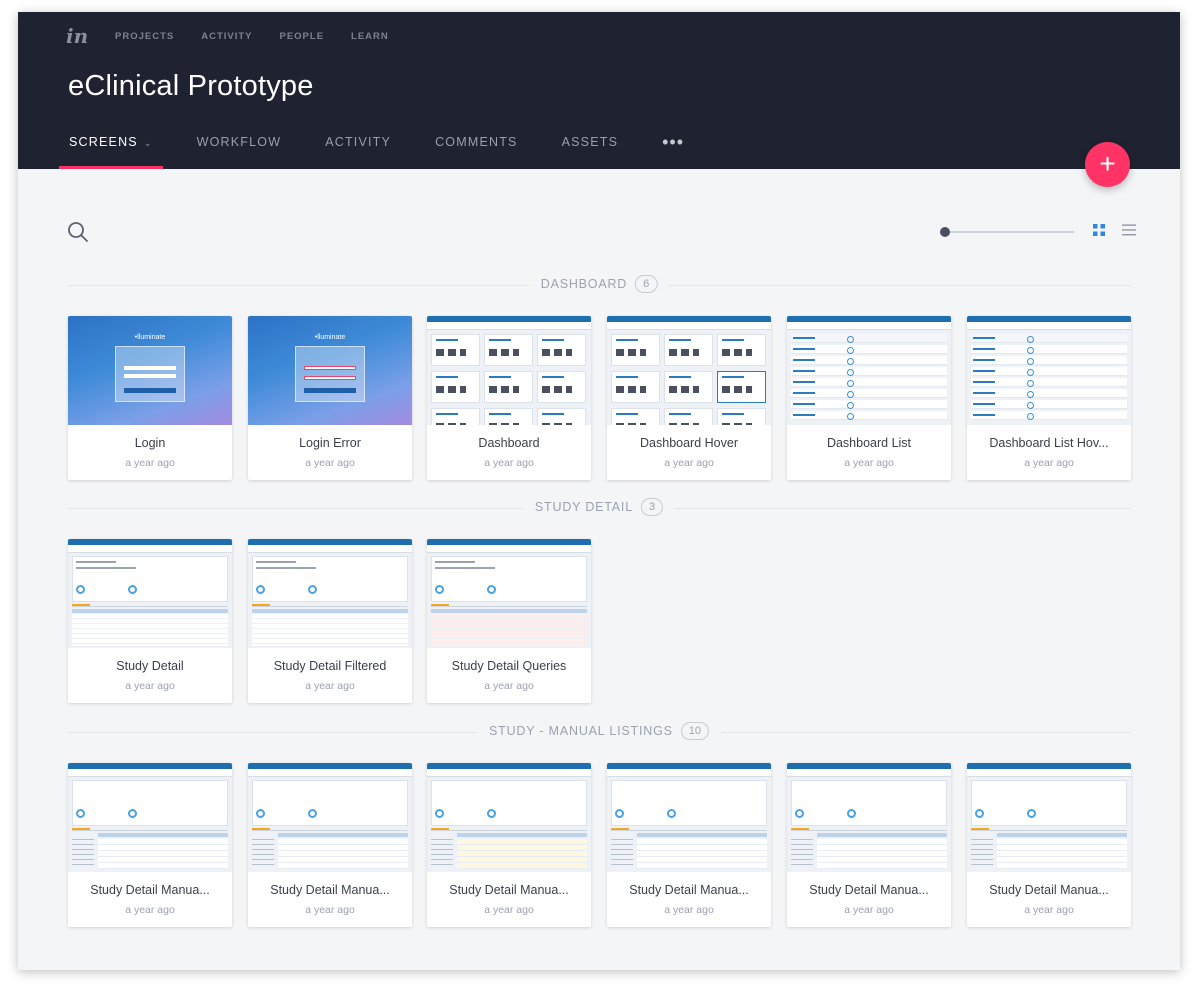 The image size is (1198, 994). I want to click on thumbnail-subbar, so click(509, 326).